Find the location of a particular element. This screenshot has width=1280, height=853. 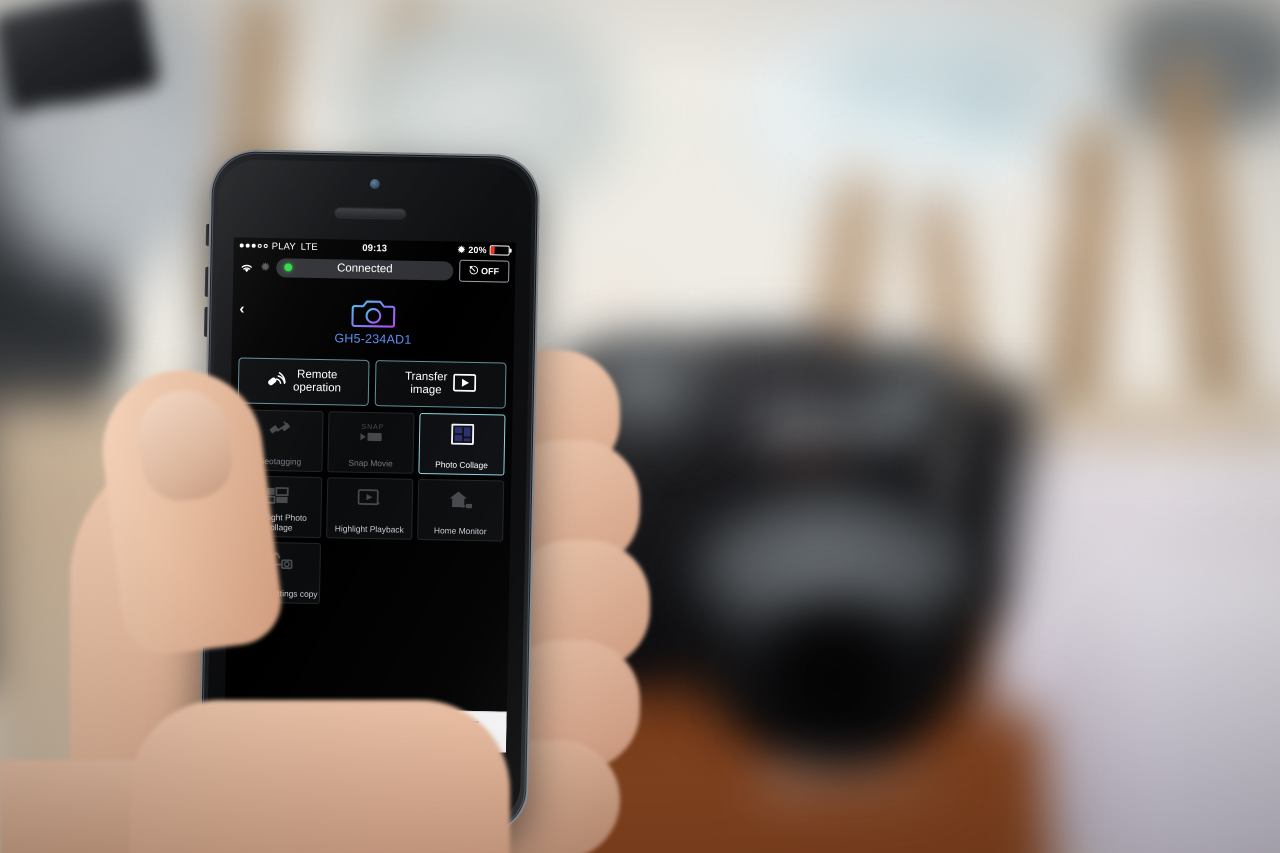

camera-brand-logo is located at coordinates (830, 428).